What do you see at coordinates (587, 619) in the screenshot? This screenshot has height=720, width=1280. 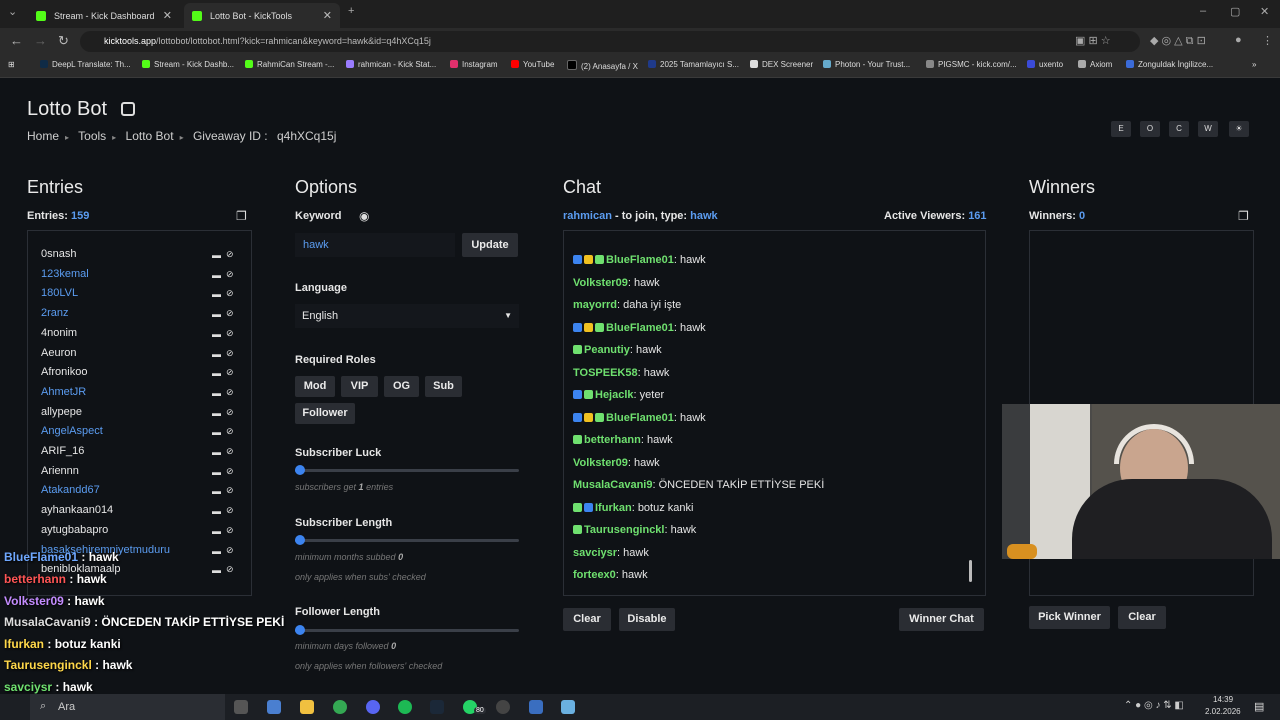 I see `chat-clear-button: Clear` at bounding box center [587, 619].